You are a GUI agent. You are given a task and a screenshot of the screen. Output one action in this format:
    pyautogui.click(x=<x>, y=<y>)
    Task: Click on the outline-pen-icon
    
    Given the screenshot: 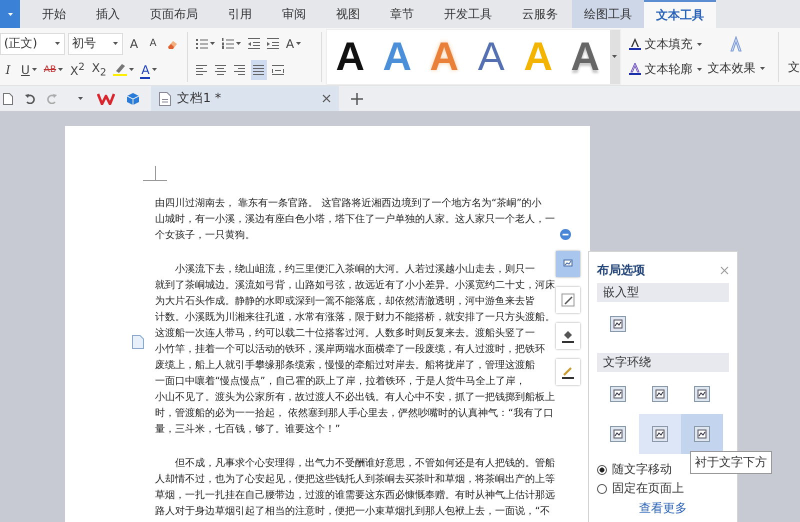 What is the action you would take?
    pyautogui.click(x=568, y=372)
    